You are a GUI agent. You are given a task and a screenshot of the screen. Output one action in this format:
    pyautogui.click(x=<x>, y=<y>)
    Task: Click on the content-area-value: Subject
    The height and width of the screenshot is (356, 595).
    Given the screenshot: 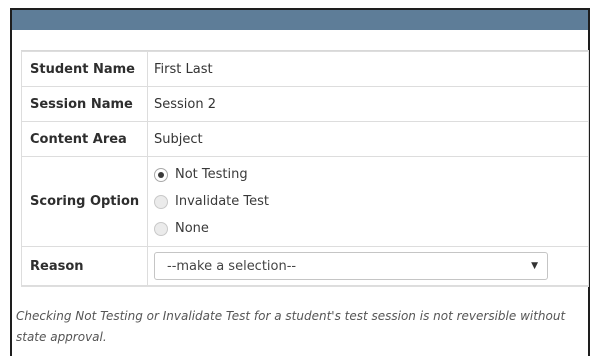 What is the action you would take?
    pyautogui.click(x=368, y=139)
    